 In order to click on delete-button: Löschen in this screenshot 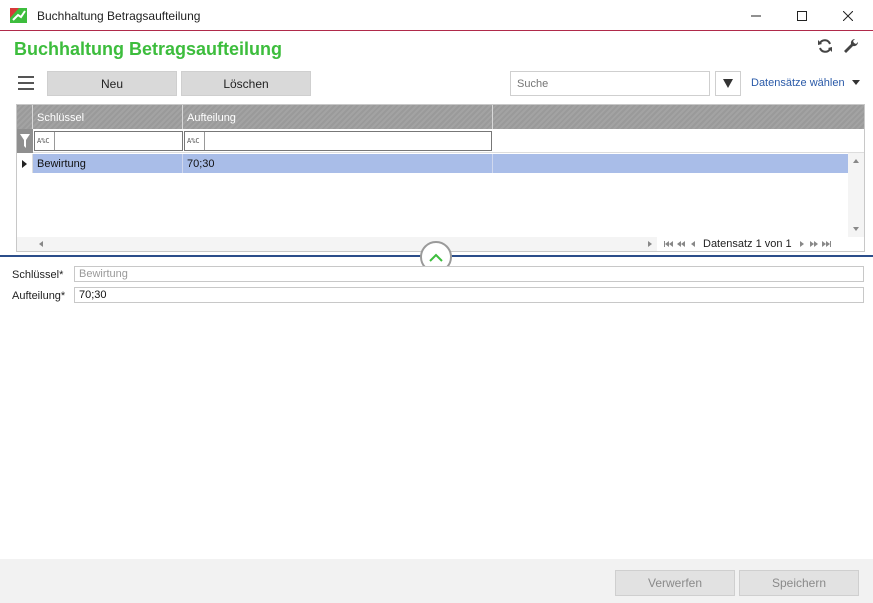, I will do `click(246, 83)`.